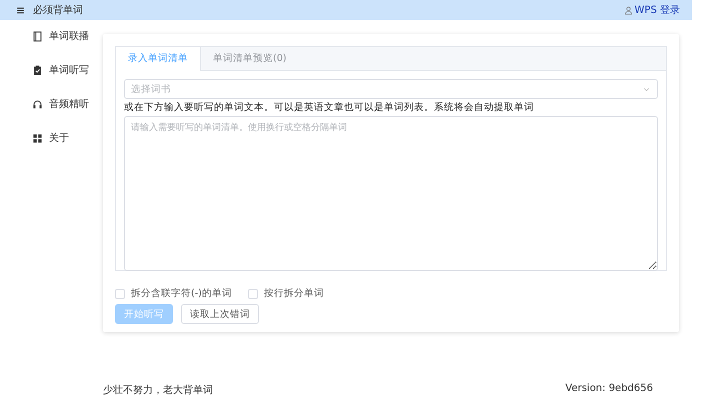 This screenshot has height=400, width=711. Describe the element at coordinates (37, 104) in the screenshot. I see `headphones-icon` at that location.